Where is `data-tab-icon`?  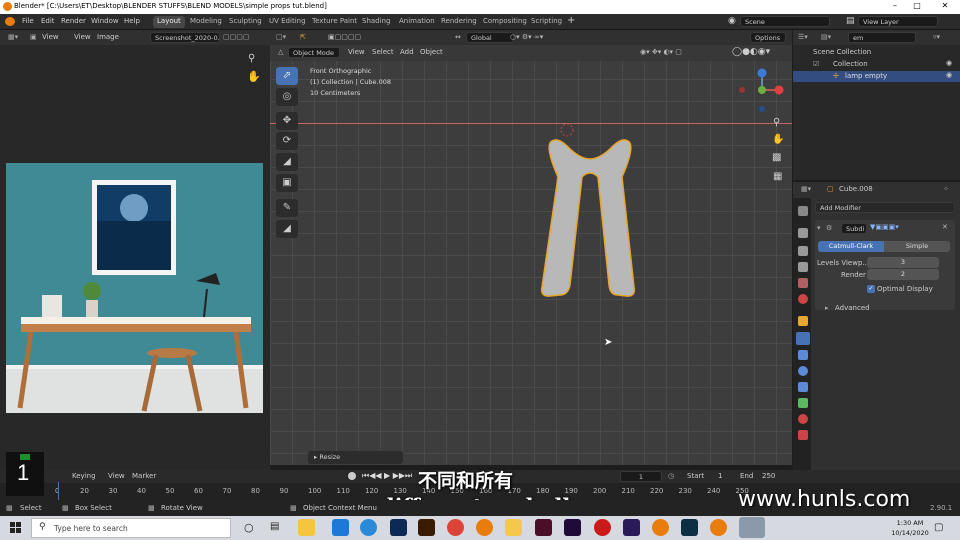 data-tab-icon is located at coordinates (803, 403).